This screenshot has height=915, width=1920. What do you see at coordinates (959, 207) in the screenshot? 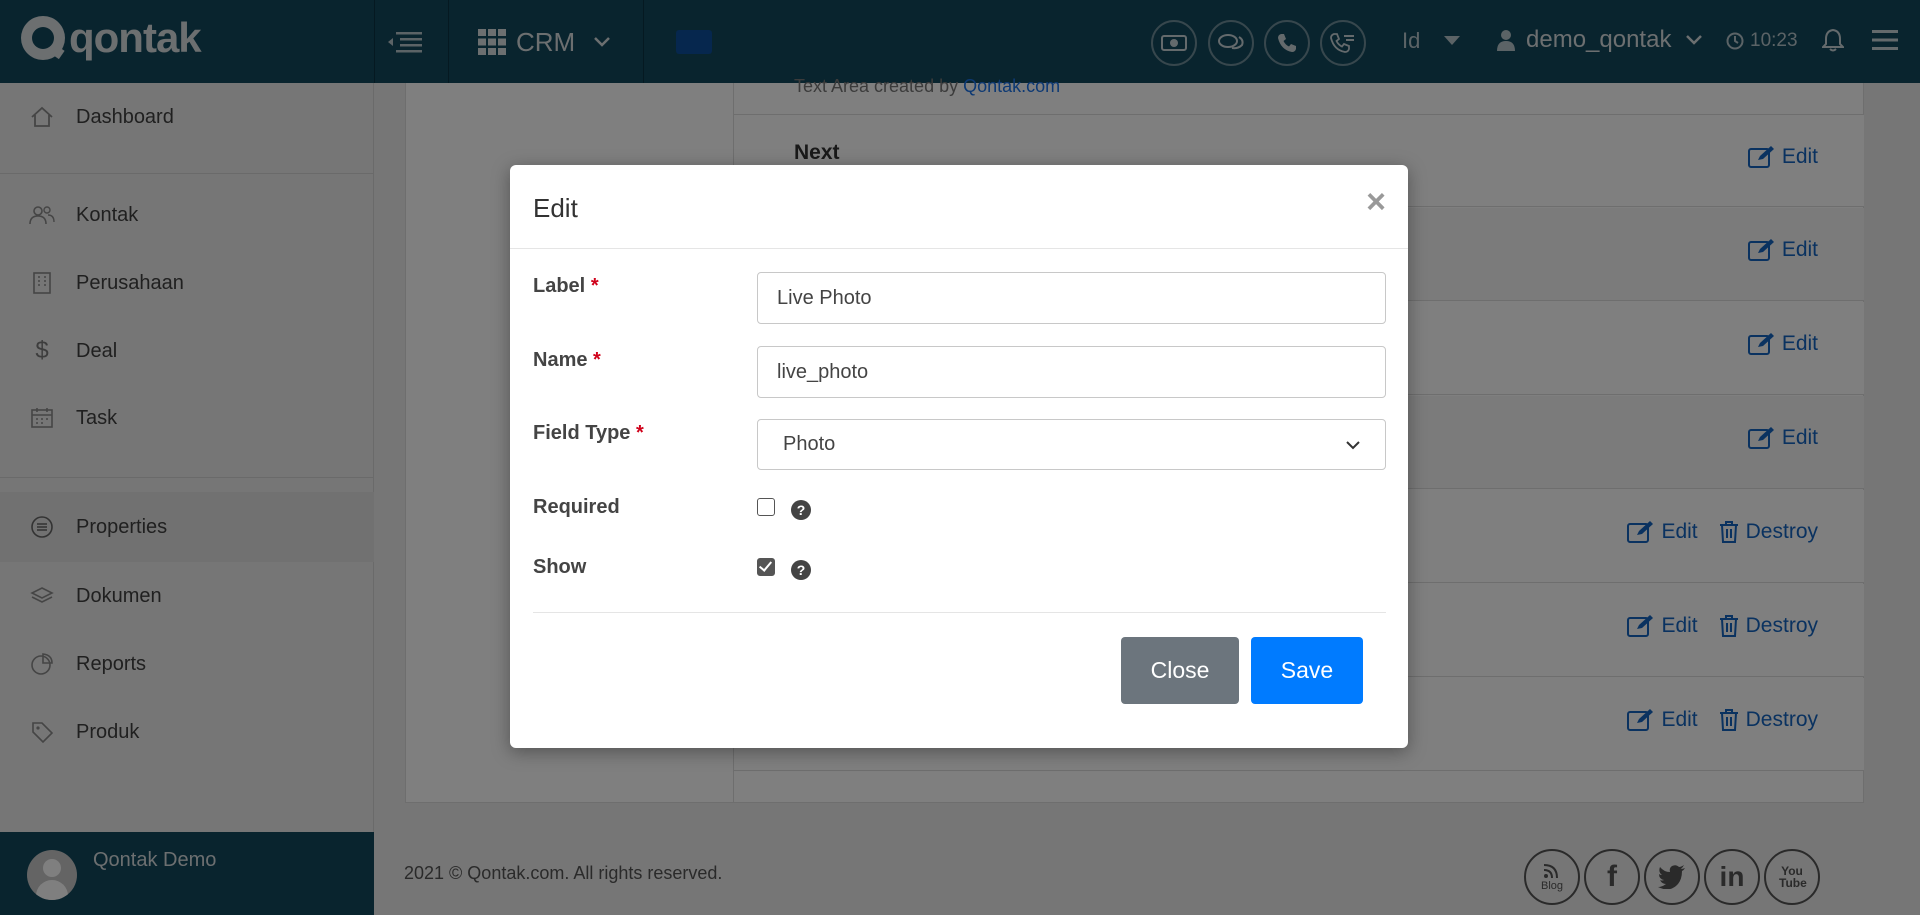
I see `modal-header: Edit ×` at bounding box center [959, 207].